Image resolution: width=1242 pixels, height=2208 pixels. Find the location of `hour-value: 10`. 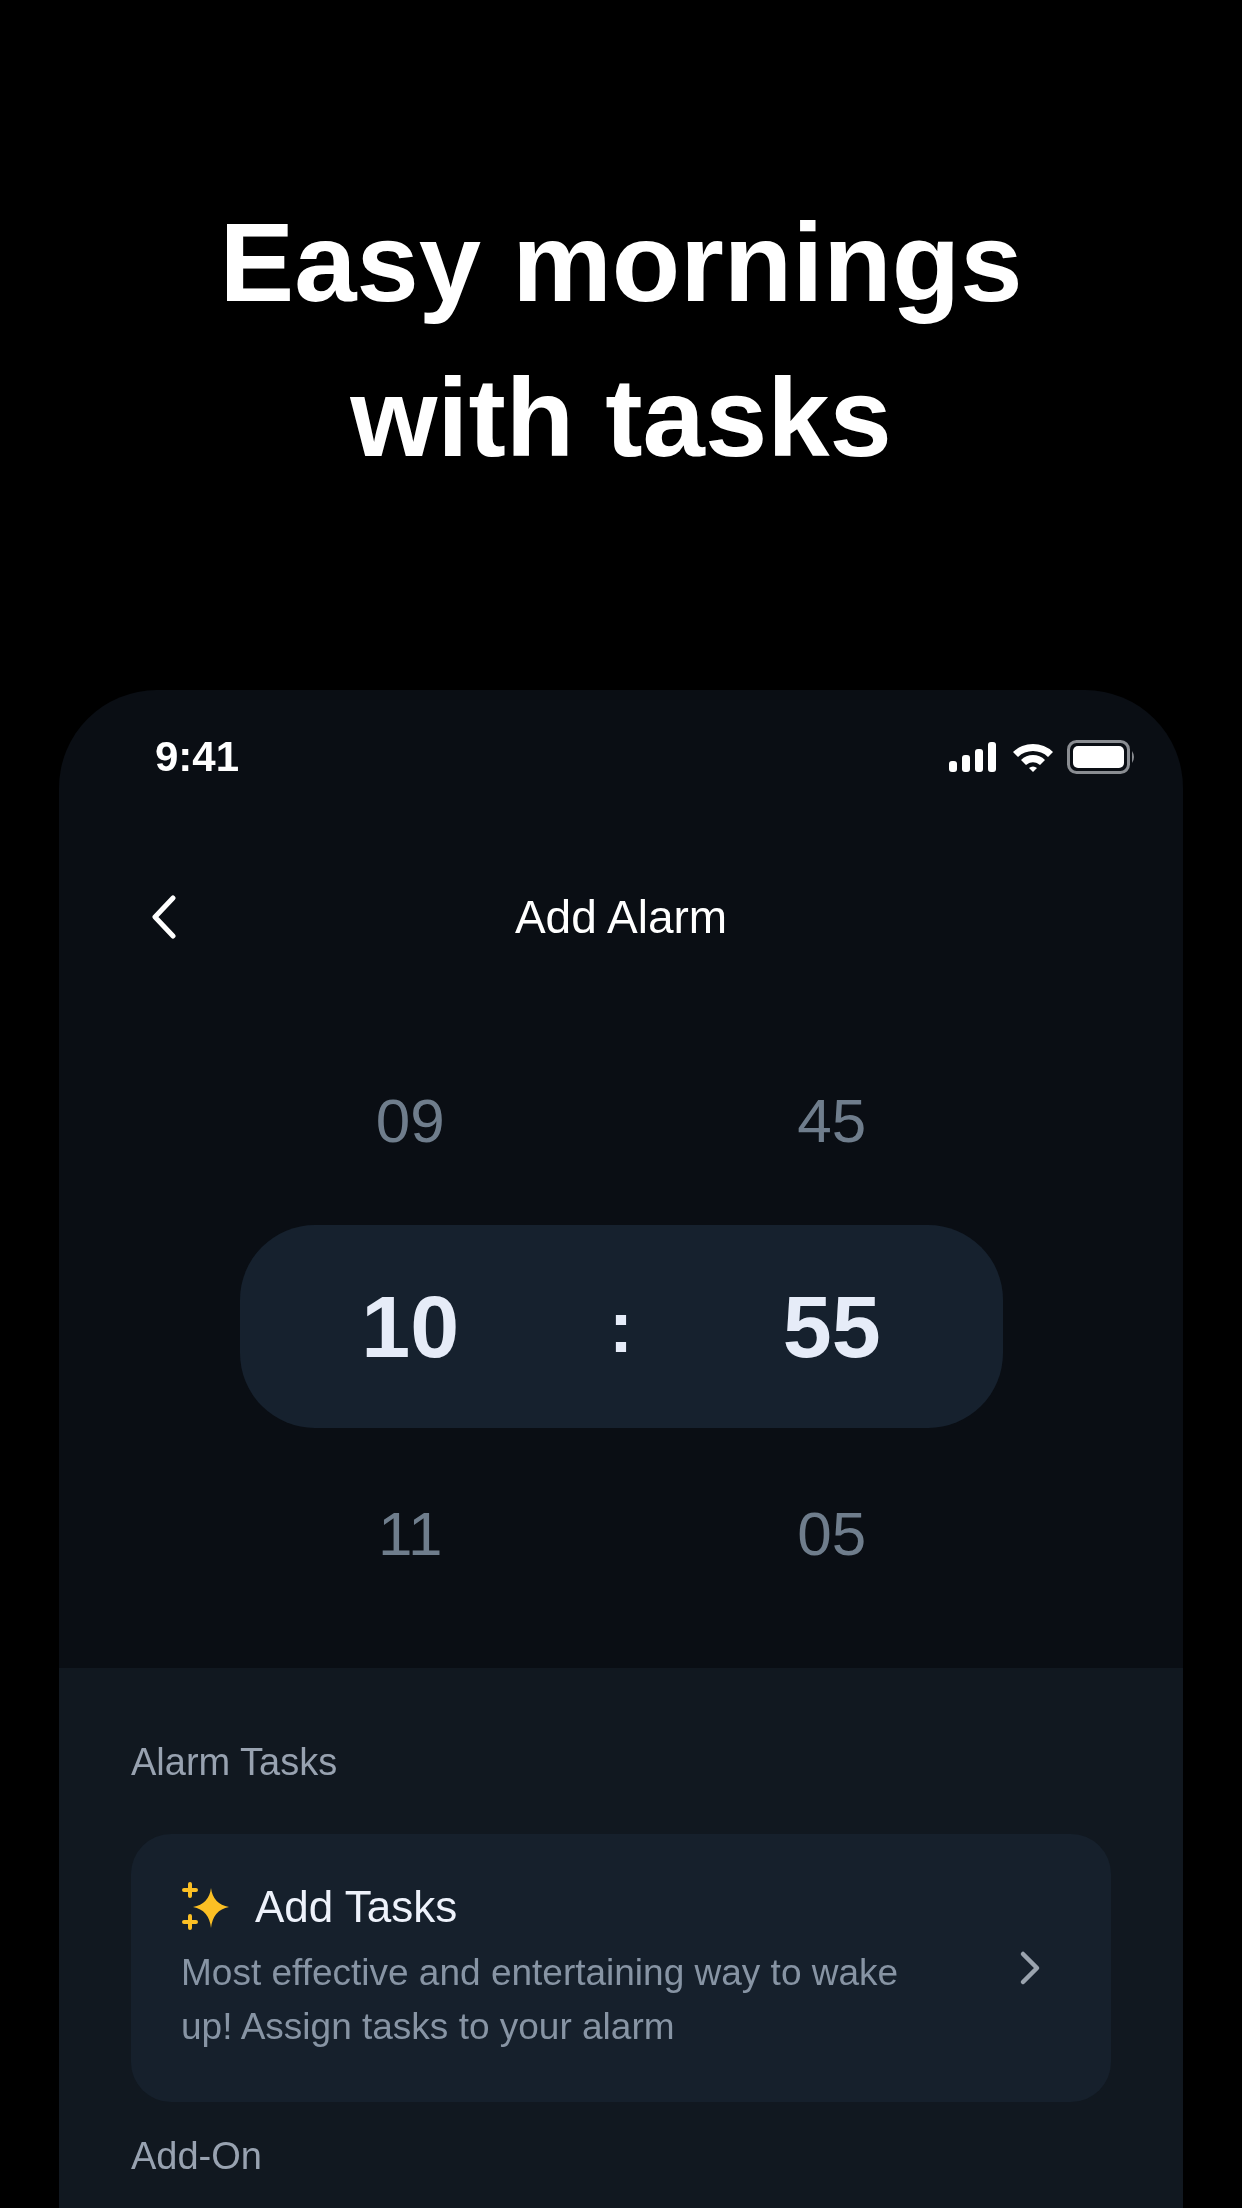

hour-value: 10 is located at coordinates (410, 1326).